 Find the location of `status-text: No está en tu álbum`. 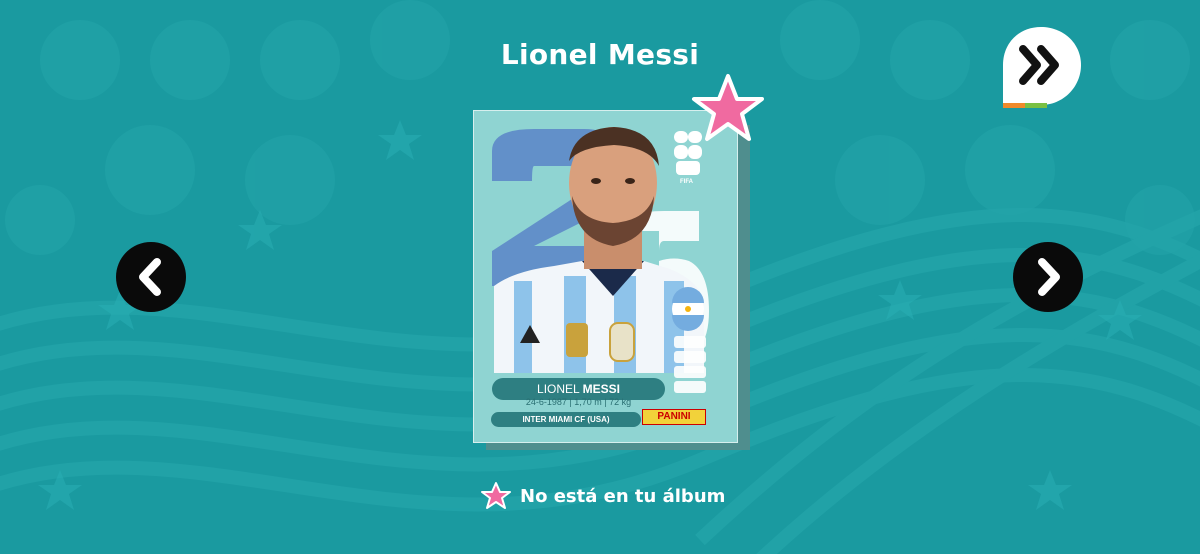

status-text: No está en tu álbum is located at coordinates (623, 496).